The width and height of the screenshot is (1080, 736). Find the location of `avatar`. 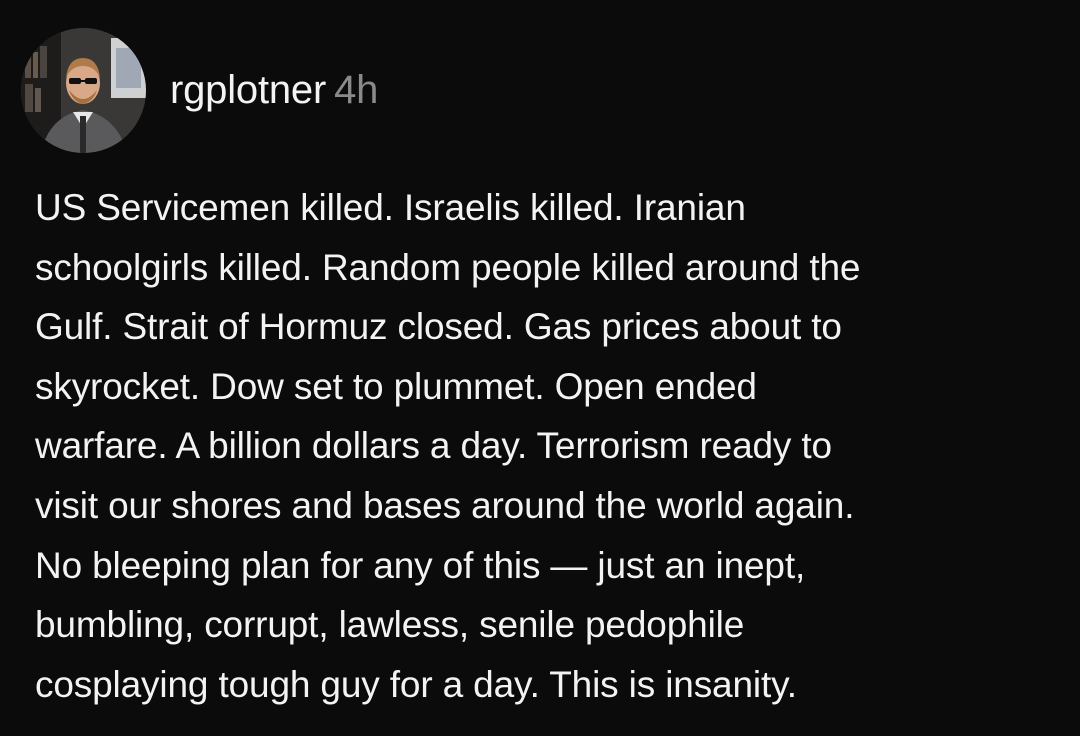

avatar is located at coordinates (83, 90).